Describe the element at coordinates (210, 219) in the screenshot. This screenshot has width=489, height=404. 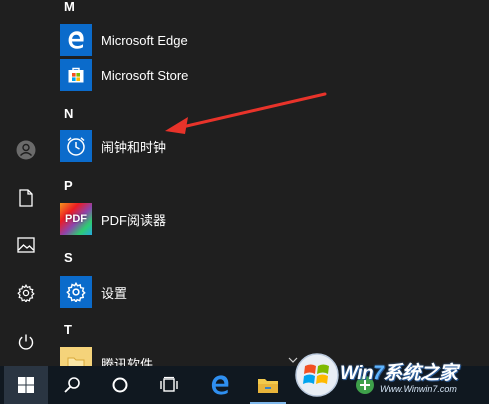
I see `app-pdf-reader: PDF PDF阅读器` at that location.